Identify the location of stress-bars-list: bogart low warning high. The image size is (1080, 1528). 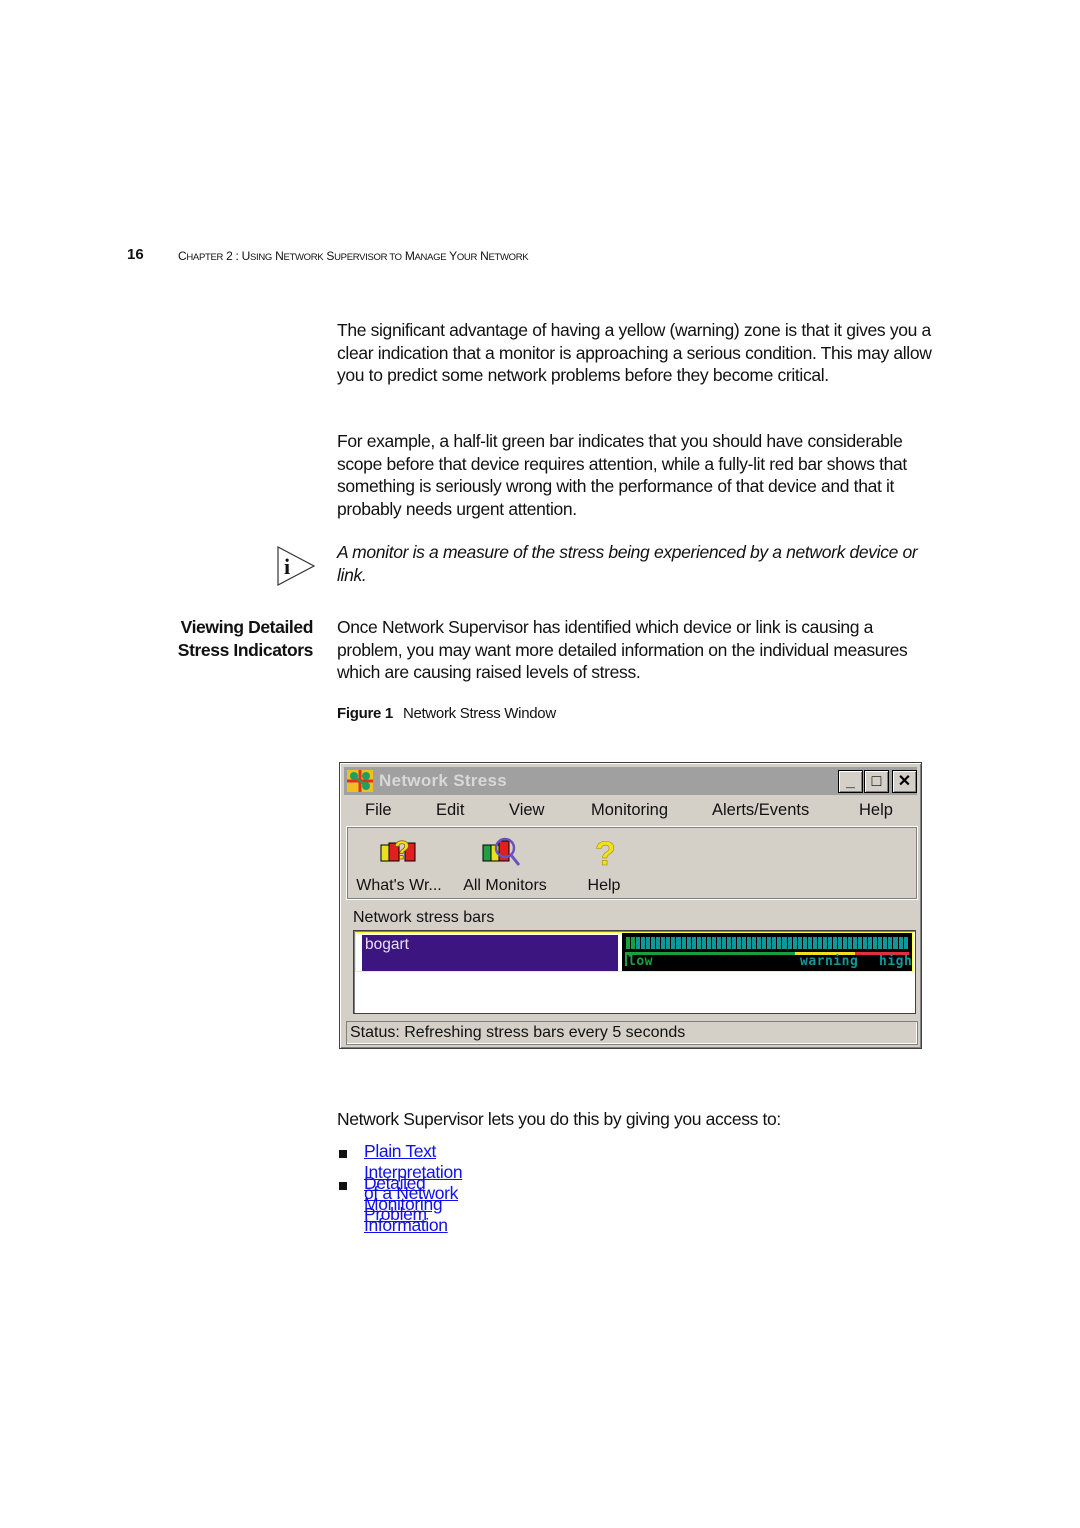
(634, 972).